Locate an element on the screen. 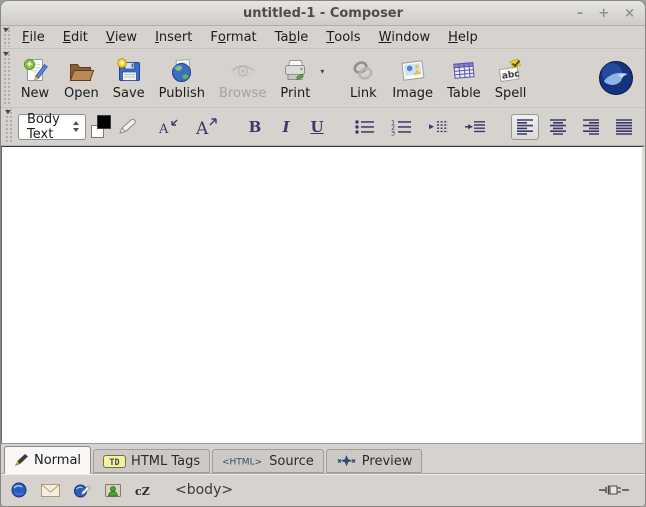 The height and width of the screenshot is (507, 646). bullet-list-icon is located at coordinates (364, 126).